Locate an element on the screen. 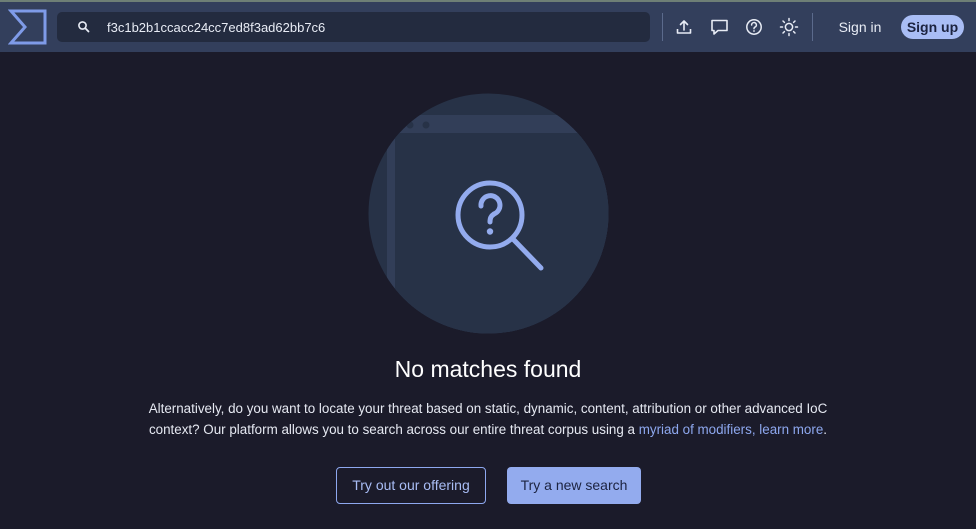 This screenshot has height=529, width=976. search-icon is located at coordinates (84, 27).